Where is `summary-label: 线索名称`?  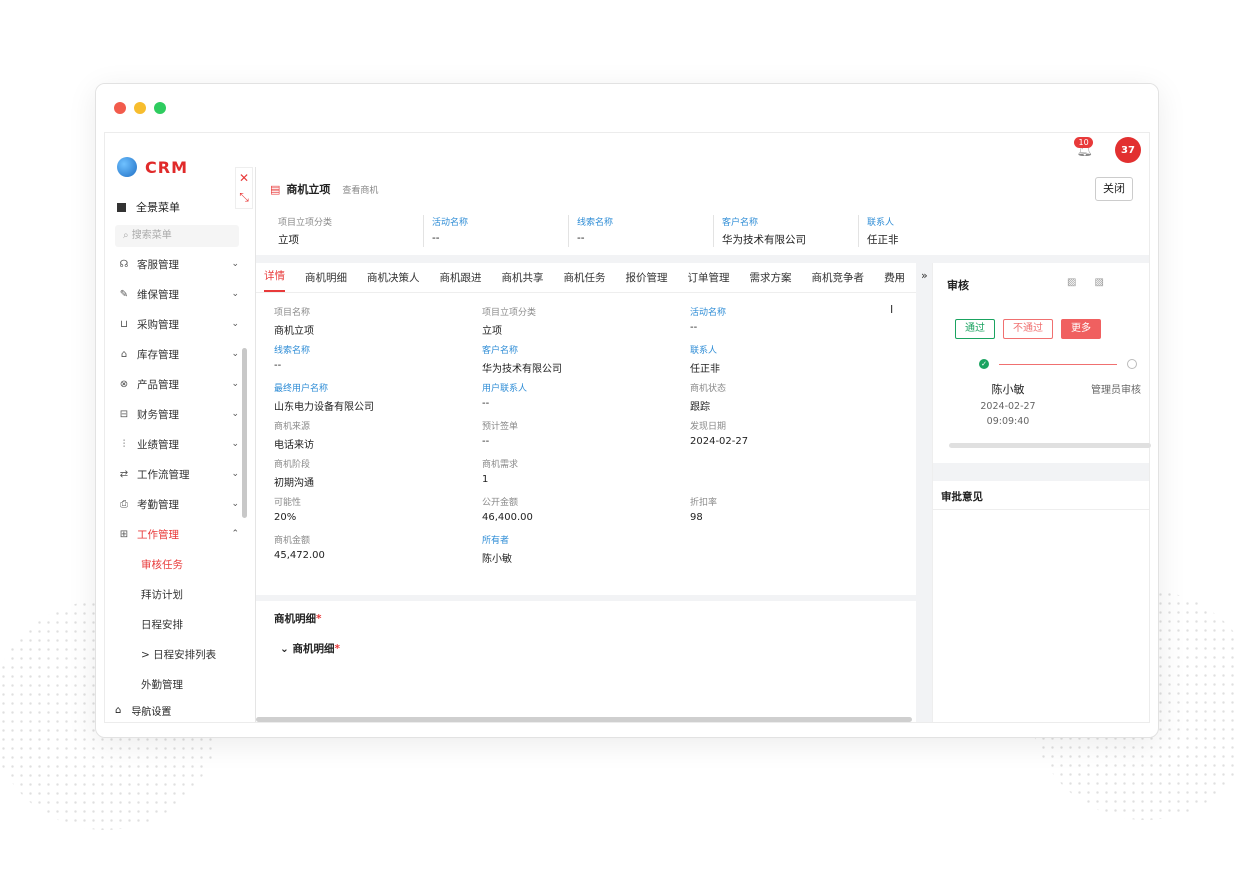 summary-label: 线索名称 is located at coordinates (645, 221).